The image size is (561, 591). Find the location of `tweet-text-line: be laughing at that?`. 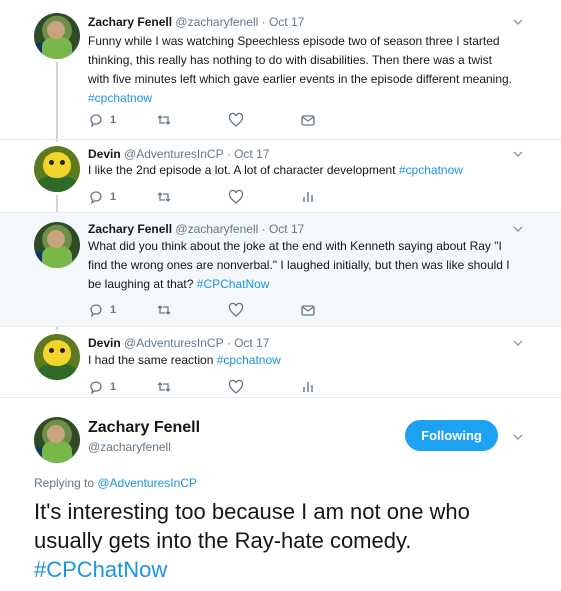

tweet-text-line: be laughing at that? is located at coordinates (142, 284).